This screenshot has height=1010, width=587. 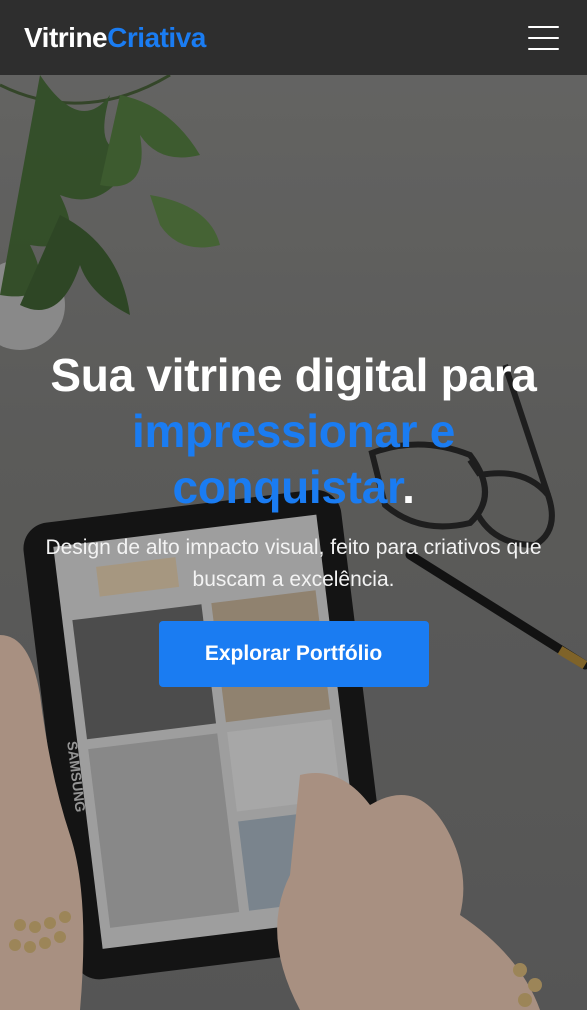 I want to click on site-logo: VitrineCriativa, so click(x=115, y=38).